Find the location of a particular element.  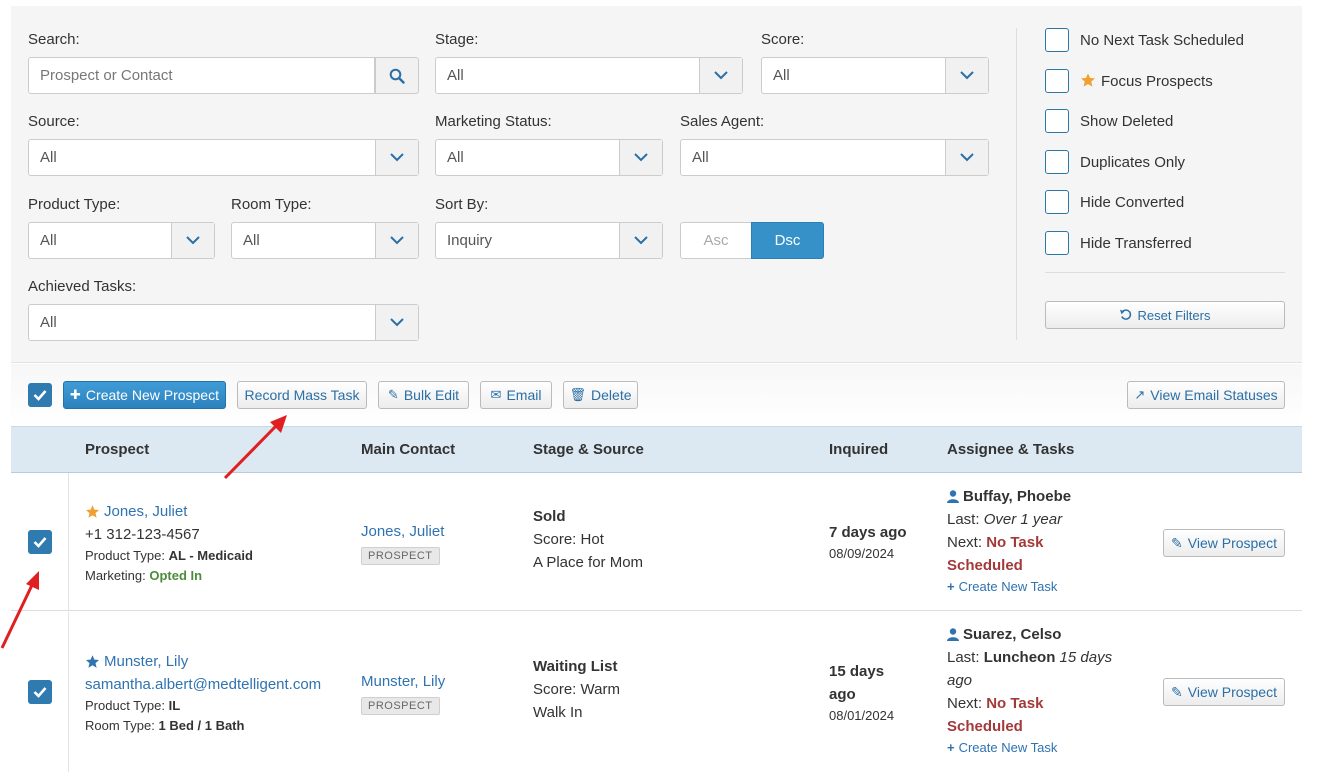

search-icon is located at coordinates (397, 76).